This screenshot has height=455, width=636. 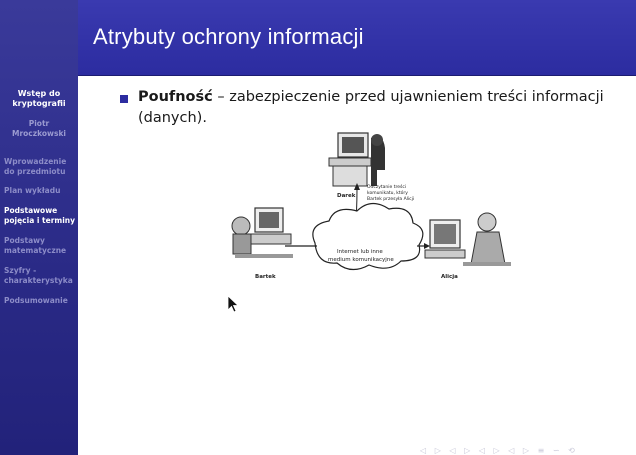 What do you see at coordinates (35, 171) in the screenshot?
I see `sidebar-item-label: do przedmiotu` at bounding box center [35, 171].